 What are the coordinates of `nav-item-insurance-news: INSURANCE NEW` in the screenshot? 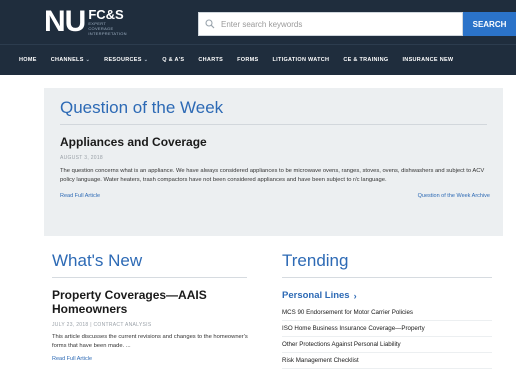 It's located at (427, 60).